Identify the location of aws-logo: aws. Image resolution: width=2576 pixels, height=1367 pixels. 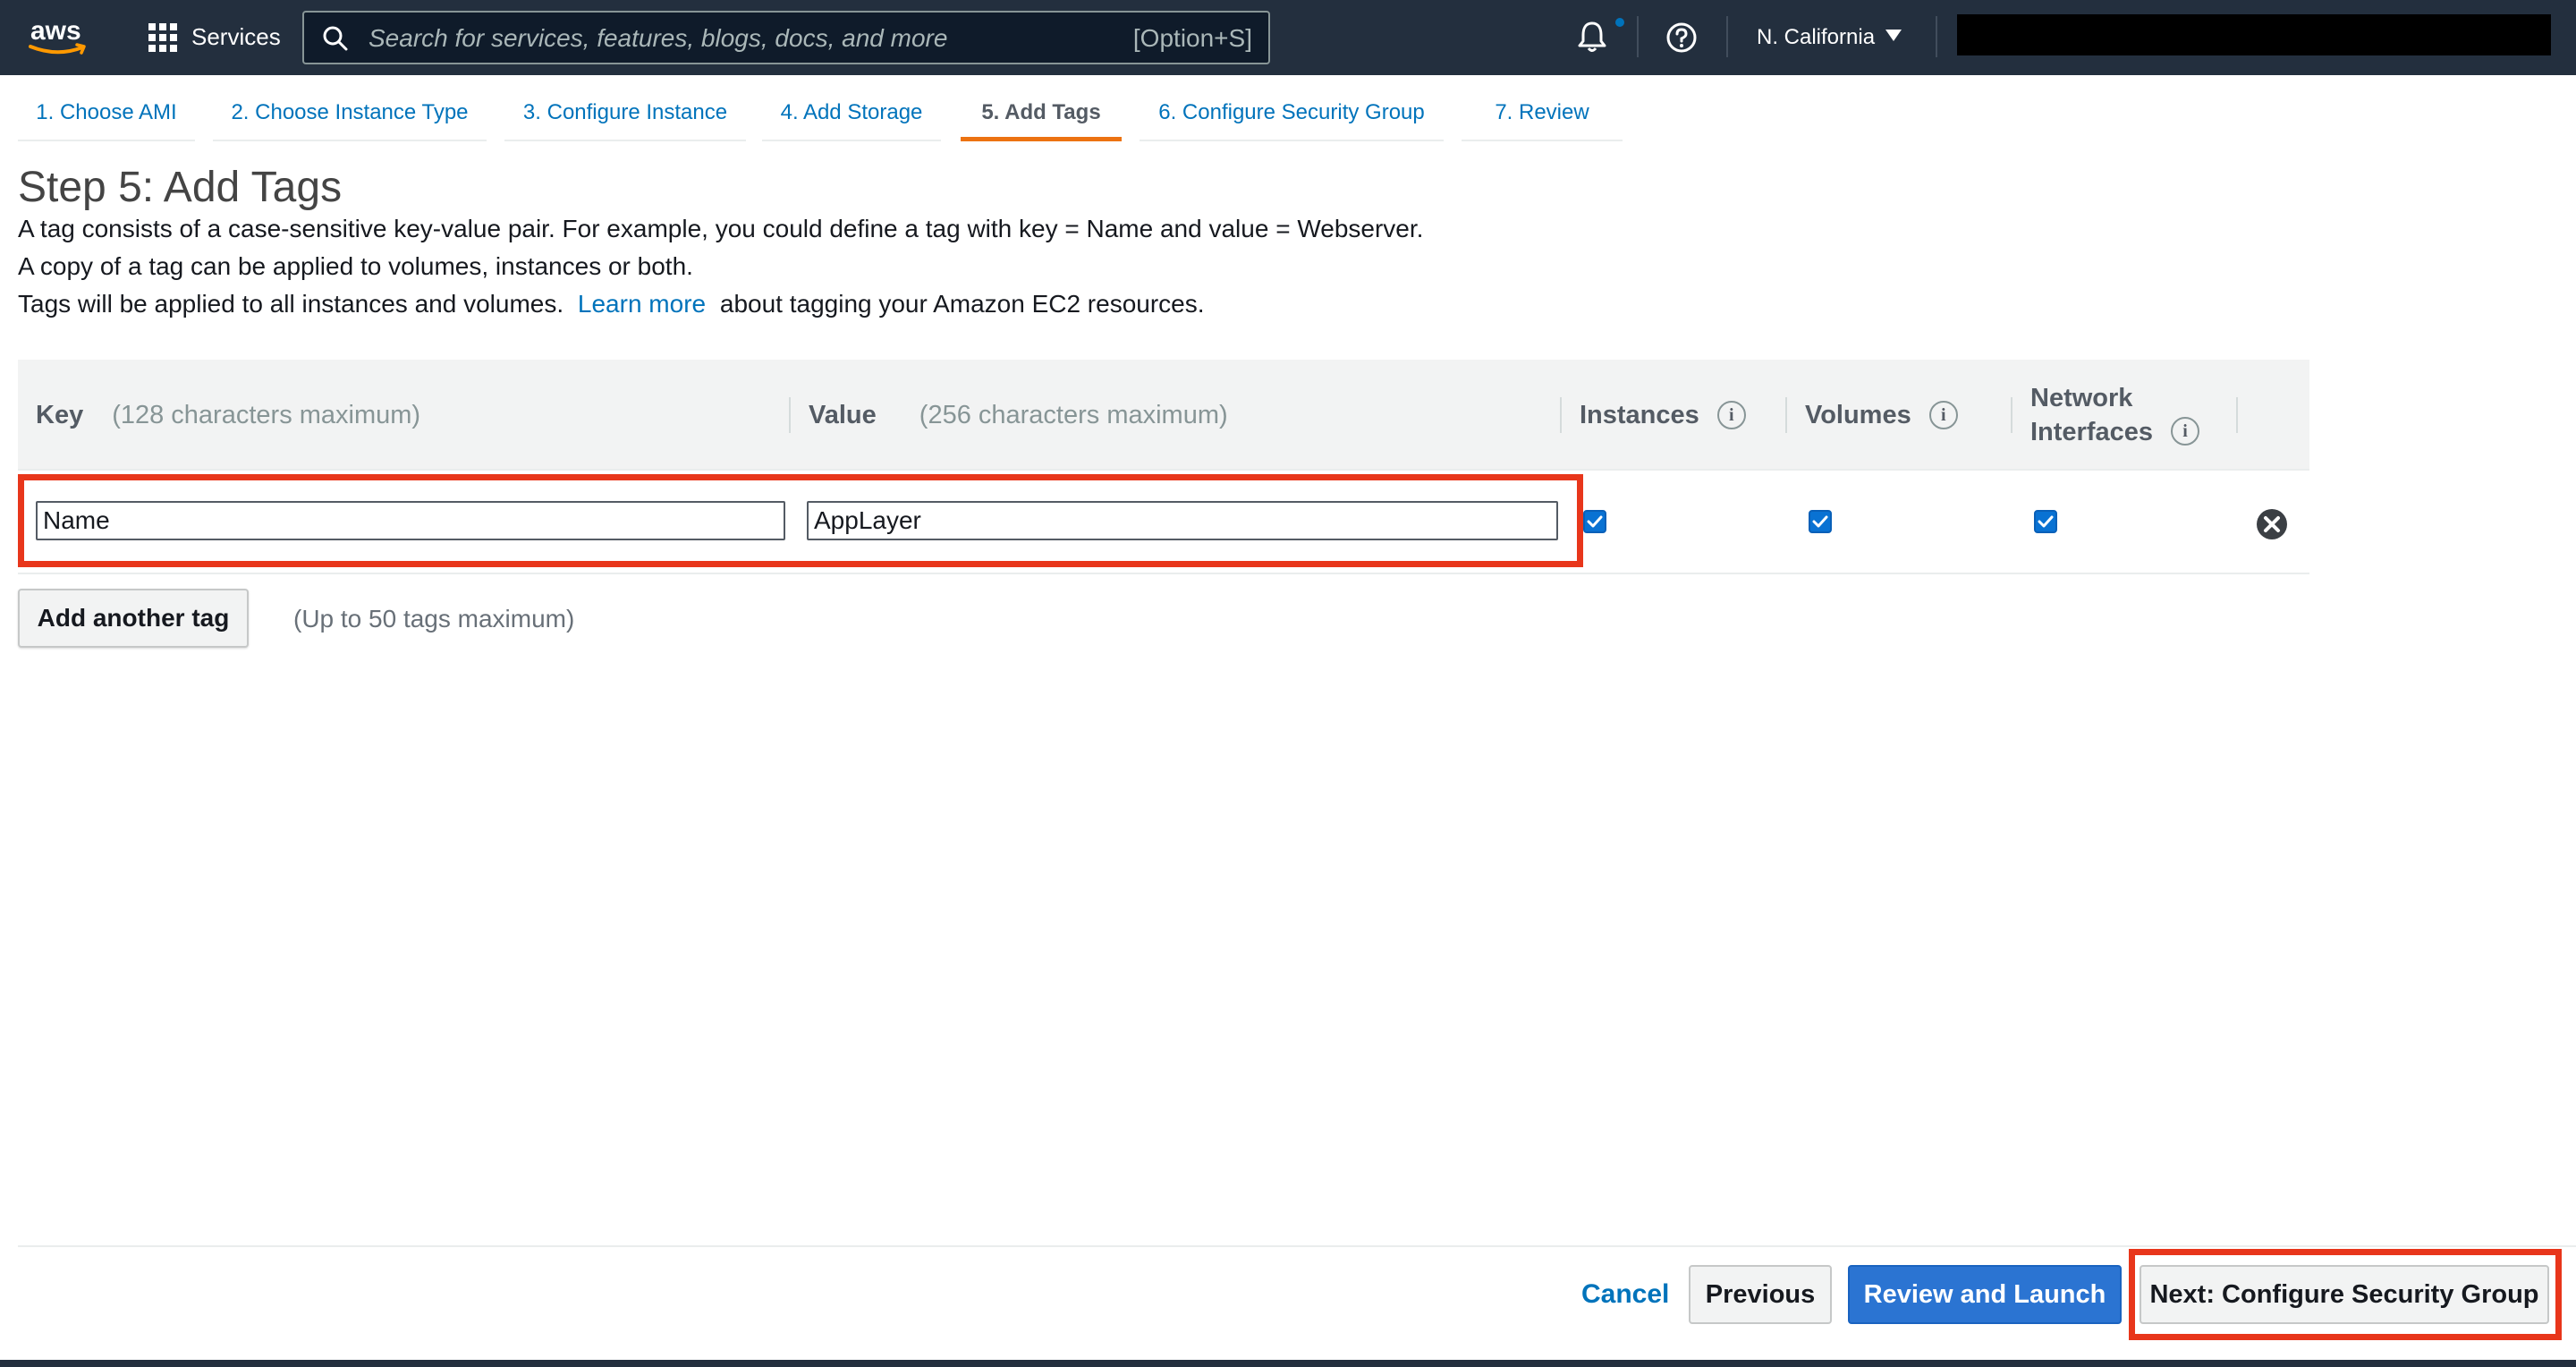
(61, 36).